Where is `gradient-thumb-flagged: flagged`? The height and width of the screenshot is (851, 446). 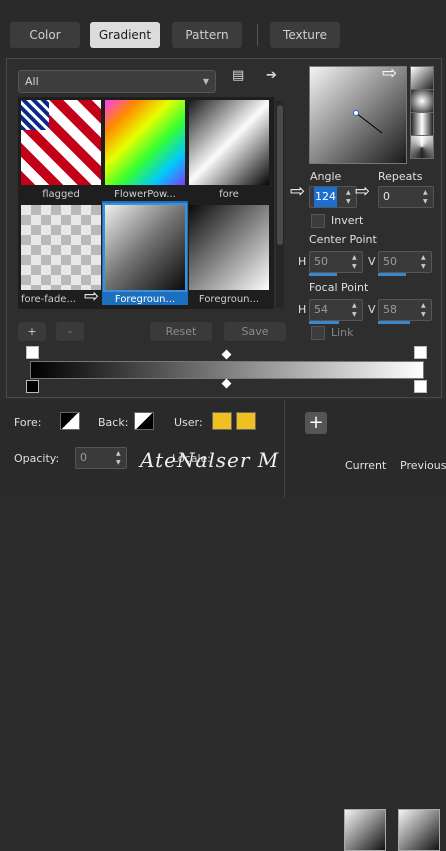
gradient-thumb-flagged: flagged is located at coordinates (61, 150).